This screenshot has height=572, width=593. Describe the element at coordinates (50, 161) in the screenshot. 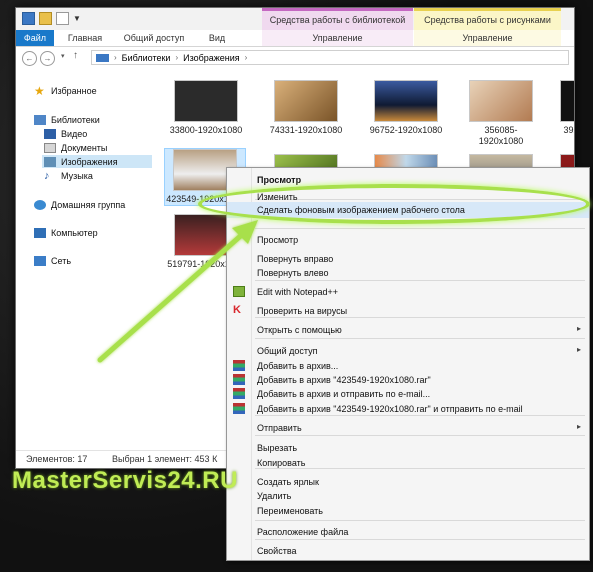

I see `images-icon` at that location.